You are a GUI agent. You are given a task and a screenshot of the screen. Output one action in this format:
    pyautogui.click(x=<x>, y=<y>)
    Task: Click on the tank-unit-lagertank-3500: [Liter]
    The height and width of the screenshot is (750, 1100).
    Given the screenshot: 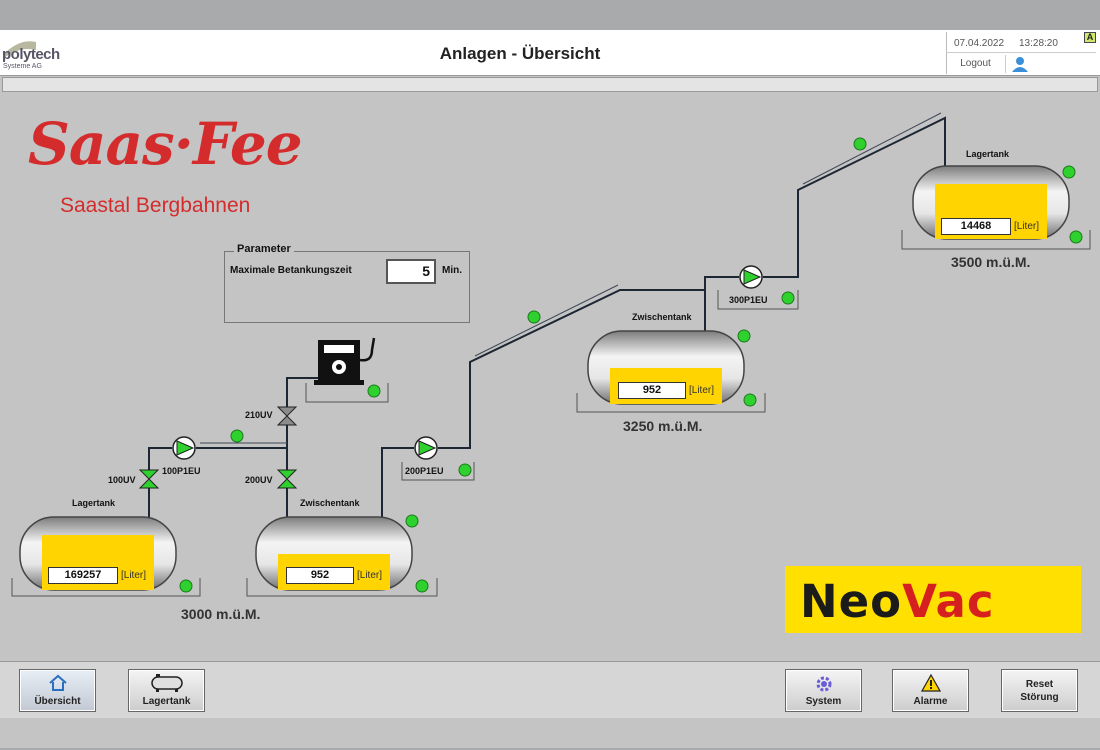 What is the action you would take?
    pyautogui.click(x=1027, y=226)
    